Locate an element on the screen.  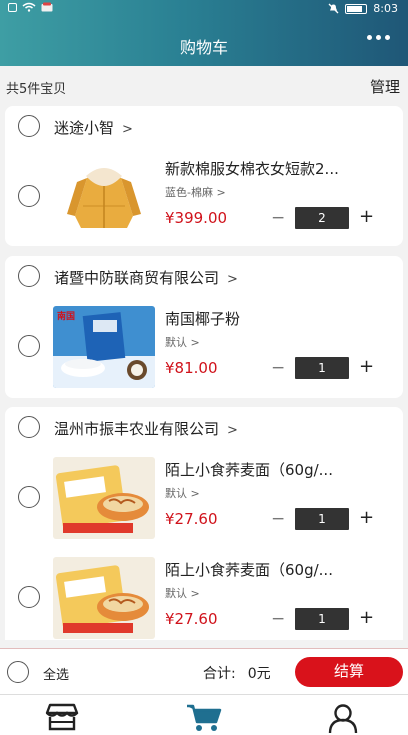
quantity-field: 2 is located at coordinates (322, 218).